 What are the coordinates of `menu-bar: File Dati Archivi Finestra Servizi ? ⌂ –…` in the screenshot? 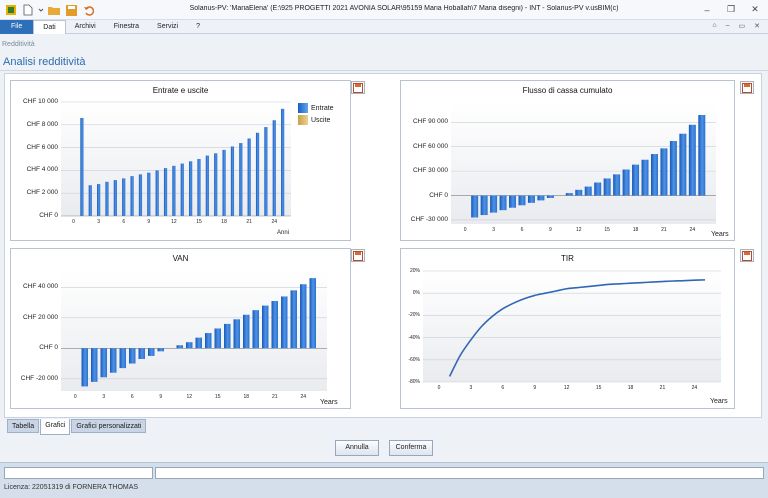 It's located at (384, 27).